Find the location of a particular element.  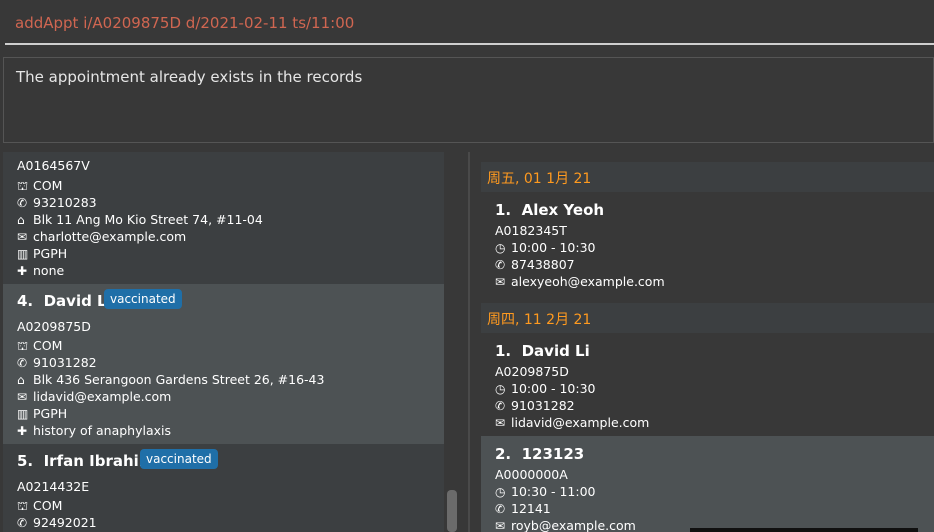

day-header: 周五, 01 1月 21 is located at coordinates (707, 177).